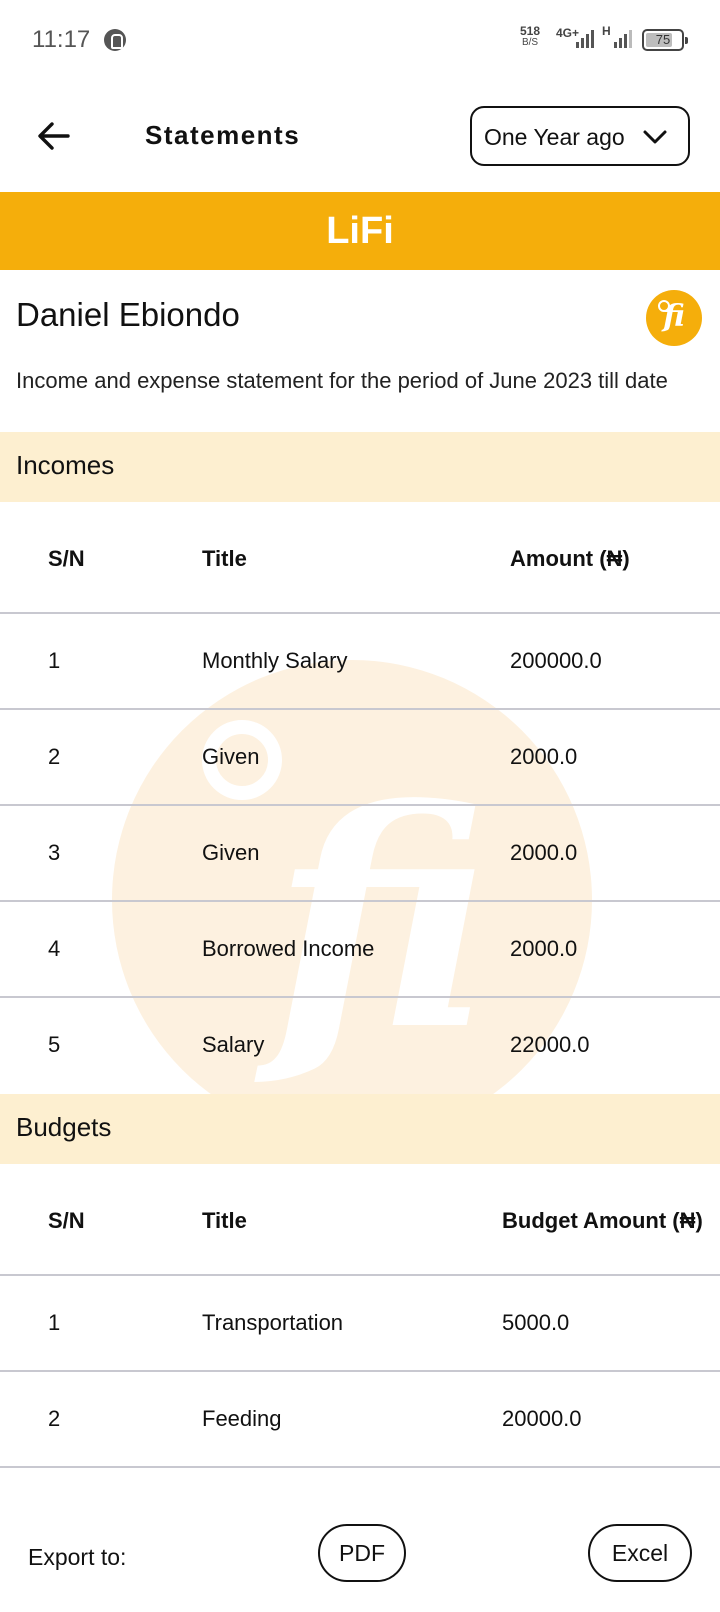 Image resolution: width=720 pixels, height=1612 pixels. I want to click on table-row: 1 Monthly Salary 200000.0, so click(360, 662).